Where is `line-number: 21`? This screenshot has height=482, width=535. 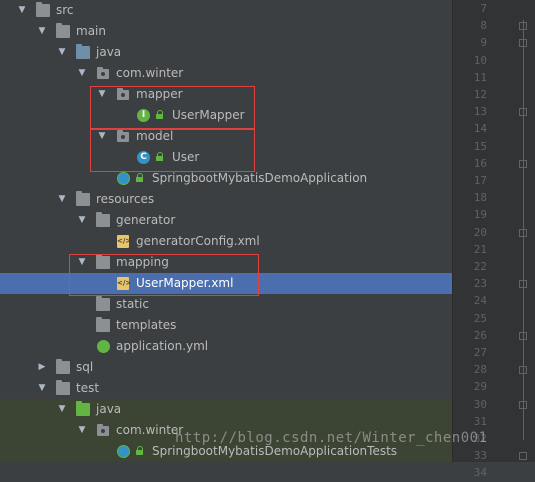 line-number: 21 is located at coordinates (480, 249).